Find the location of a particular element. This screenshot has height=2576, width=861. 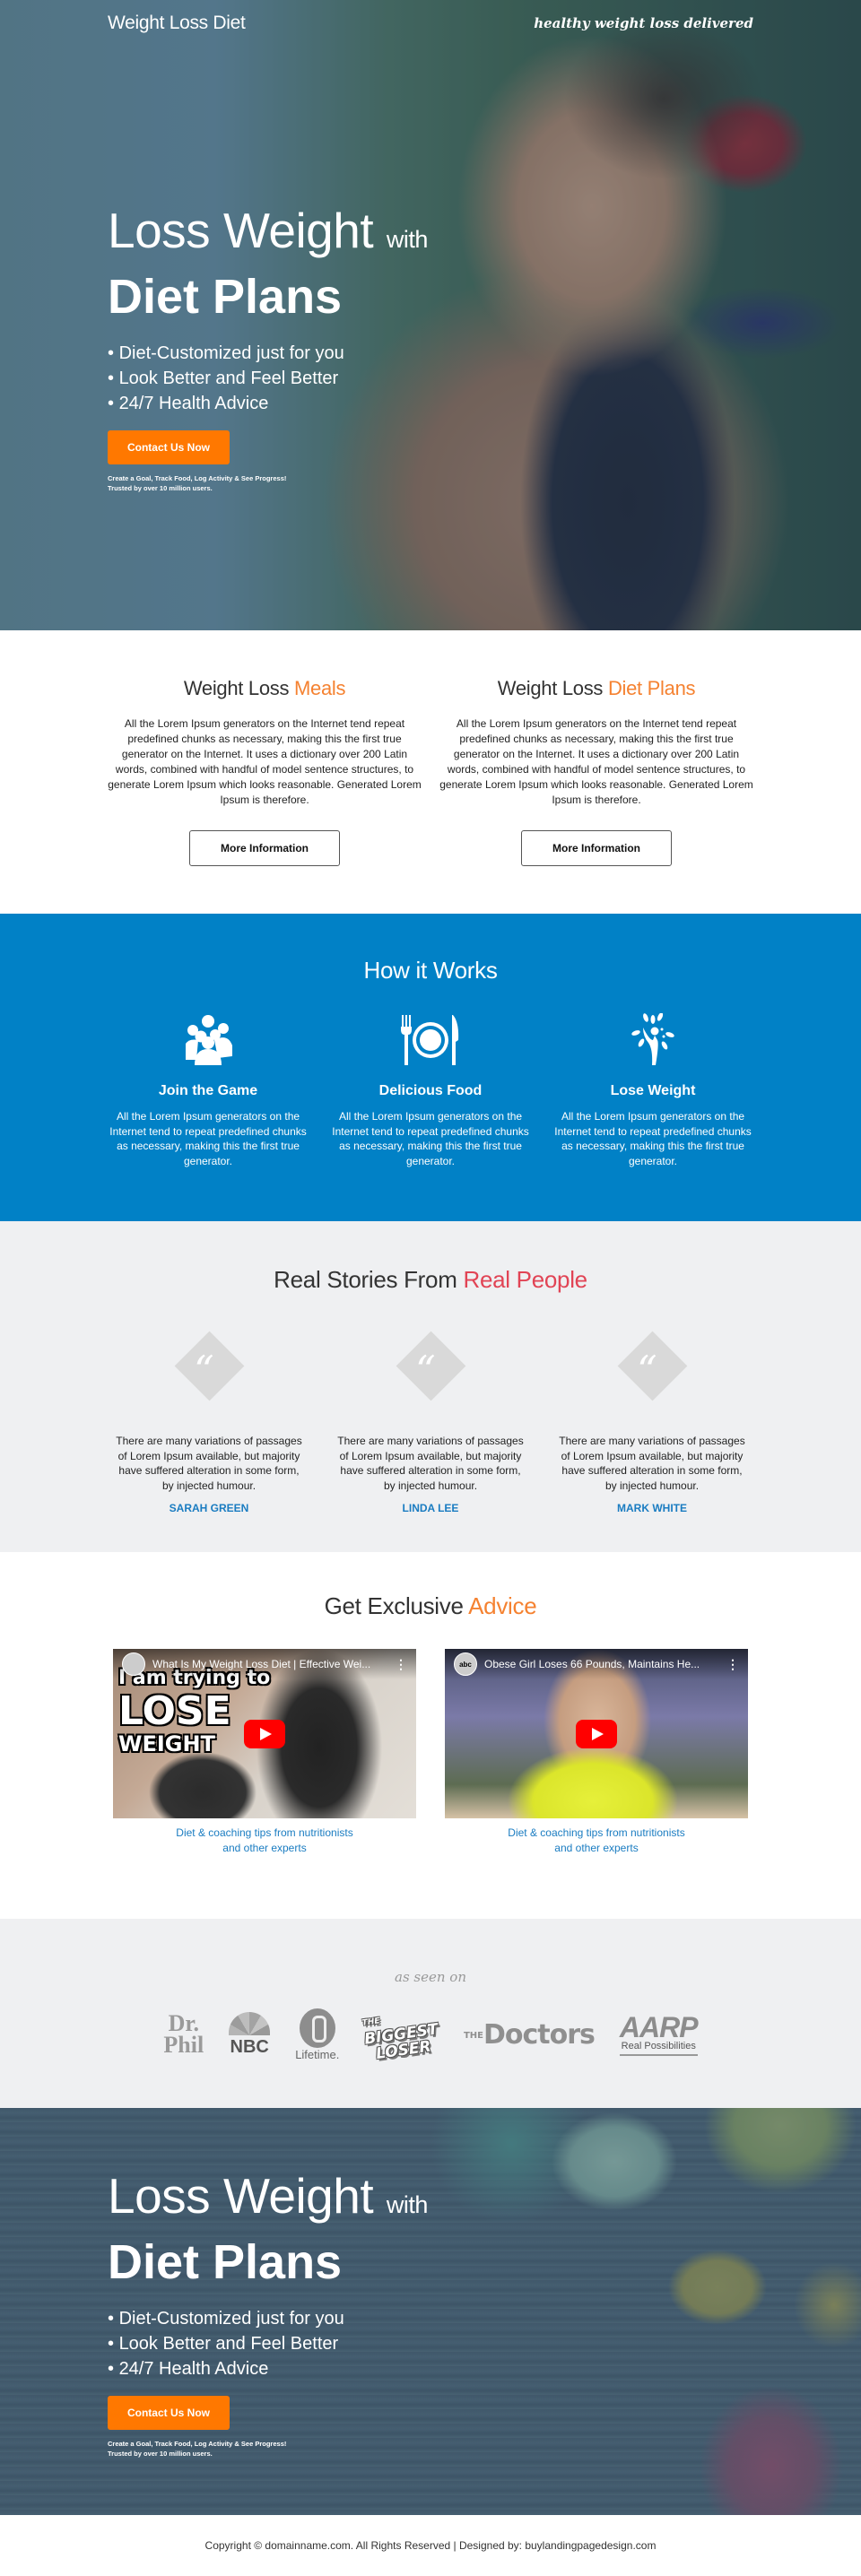

info-title: Weight Loss Diet Plans is located at coordinates (596, 688).